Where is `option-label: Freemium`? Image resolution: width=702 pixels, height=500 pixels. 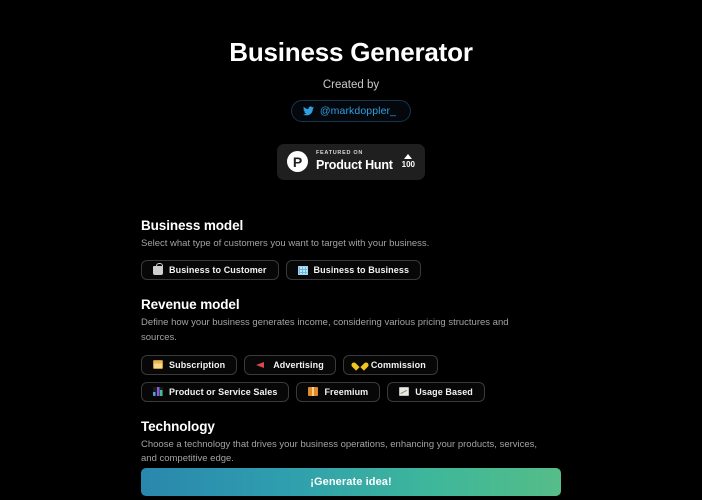 option-label: Freemium is located at coordinates (346, 391).